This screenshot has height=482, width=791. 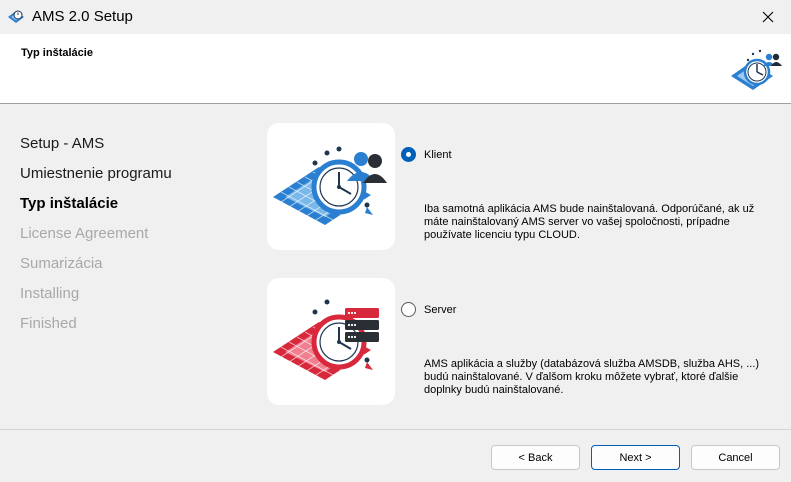 What do you see at coordinates (395, 17) in the screenshot?
I see `title-bar: AMS 2.0 Setup` at bounding box center [395, 17].